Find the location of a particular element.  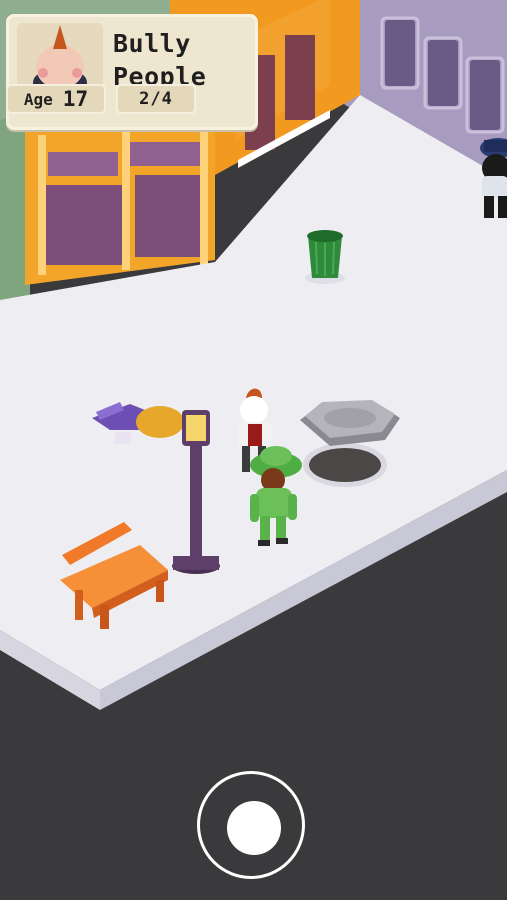

age-value: 17 is located at coordinates (75, 99).